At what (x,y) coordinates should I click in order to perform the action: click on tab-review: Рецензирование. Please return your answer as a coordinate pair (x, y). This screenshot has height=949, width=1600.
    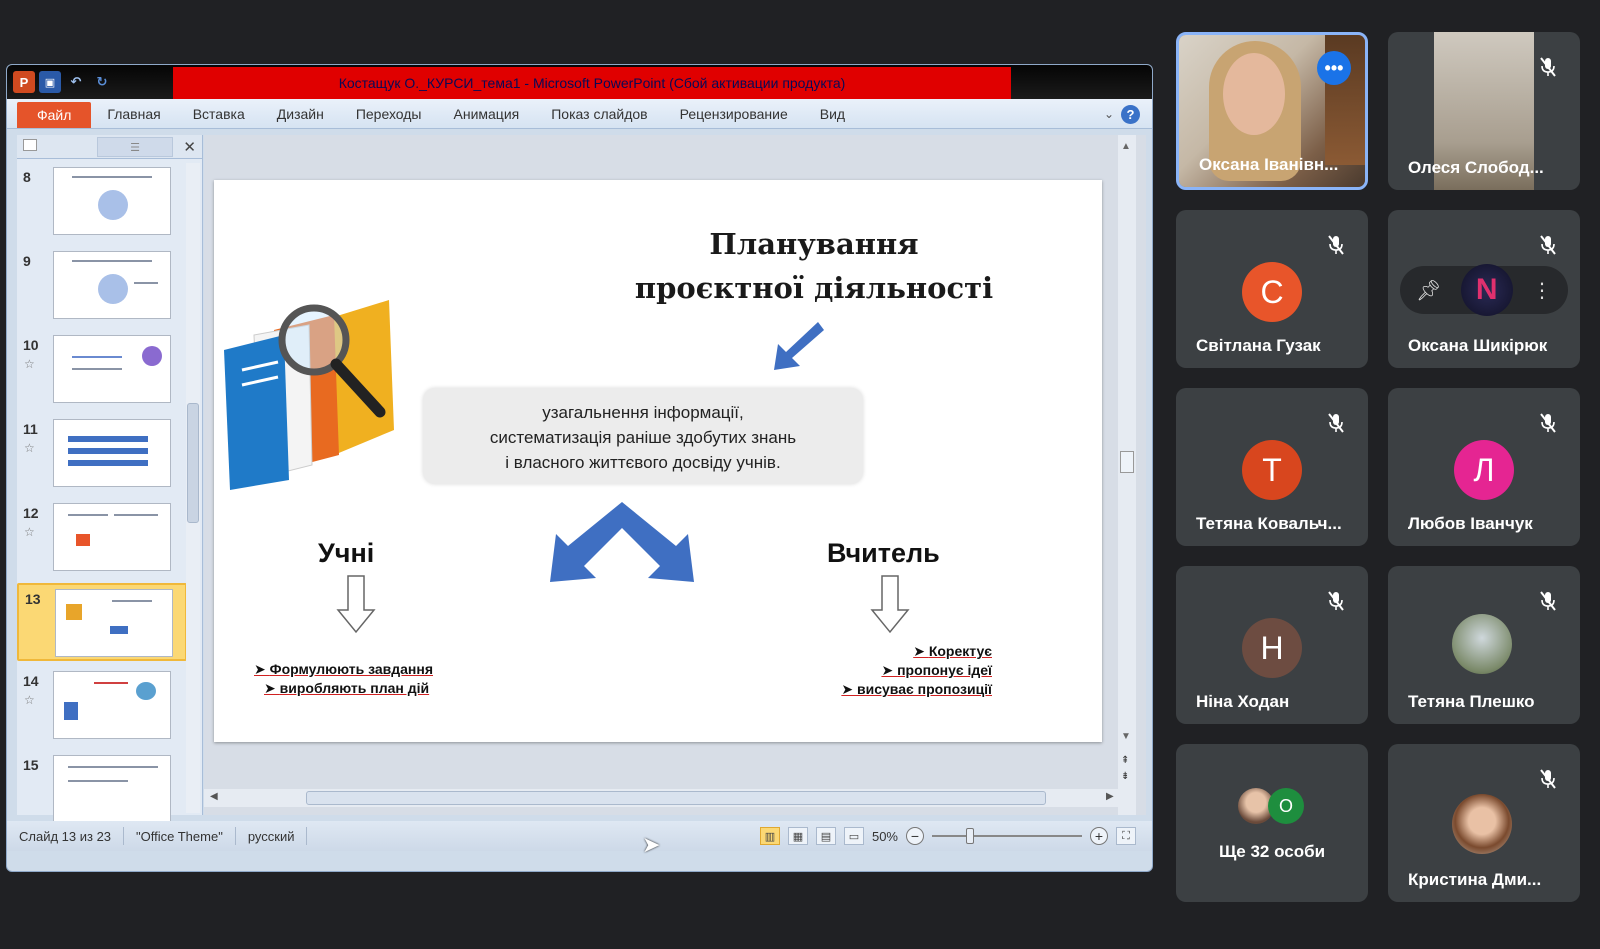
    Looking at the image, I should click on (734, 113).